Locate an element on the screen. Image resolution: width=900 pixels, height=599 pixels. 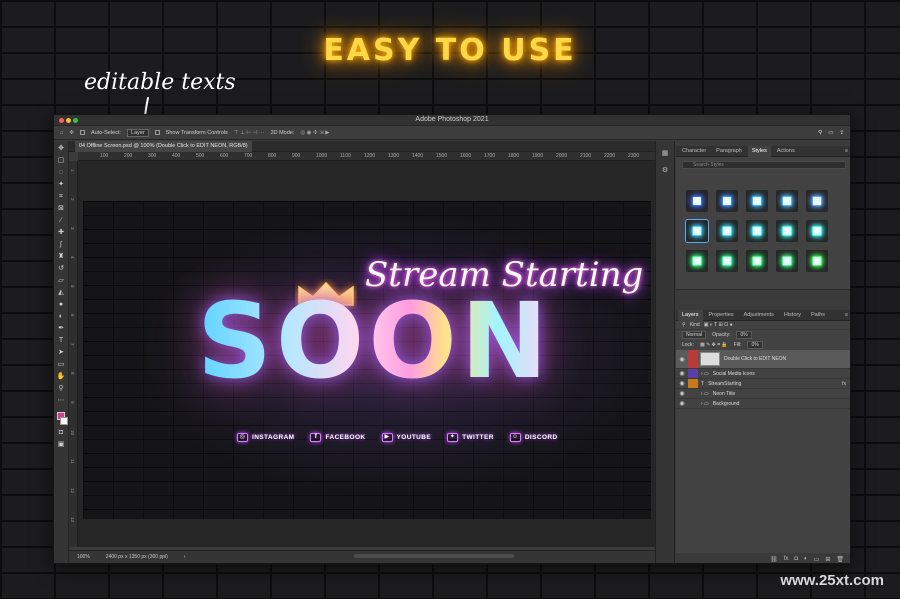
fill-field: 0% is located at coordinates (755, 345).